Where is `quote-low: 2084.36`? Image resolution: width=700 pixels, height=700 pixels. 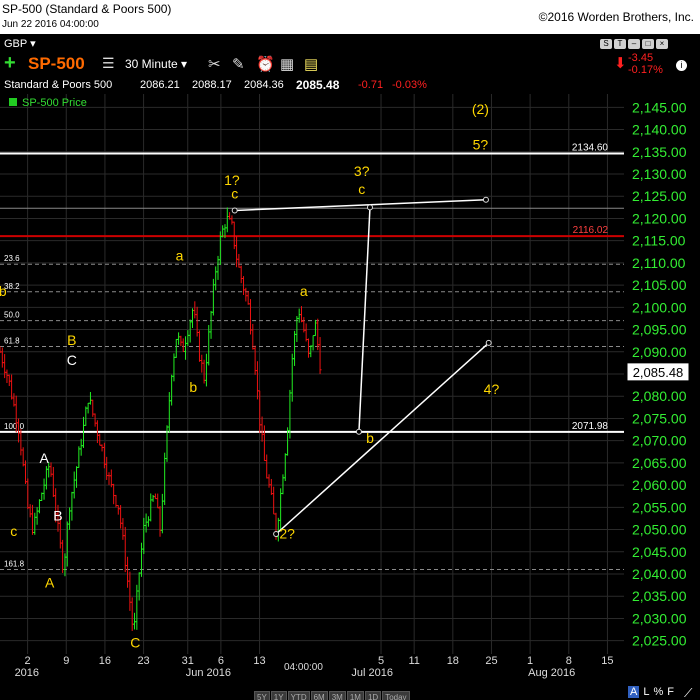
quote-low: 2084.36 is located at coordinates (264, 85).